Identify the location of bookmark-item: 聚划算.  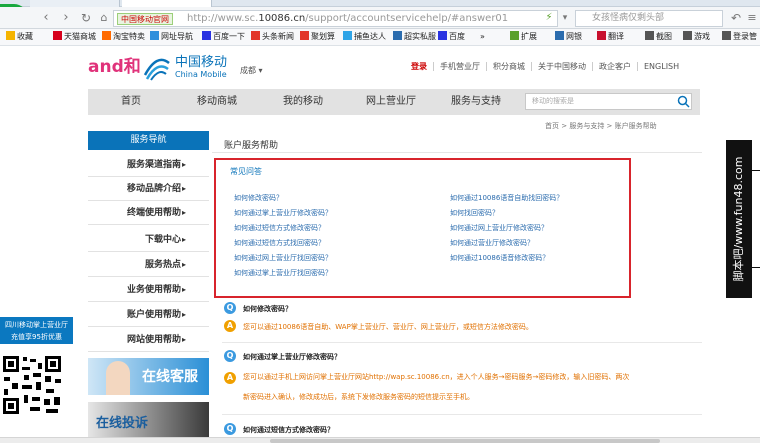
(317, 37).